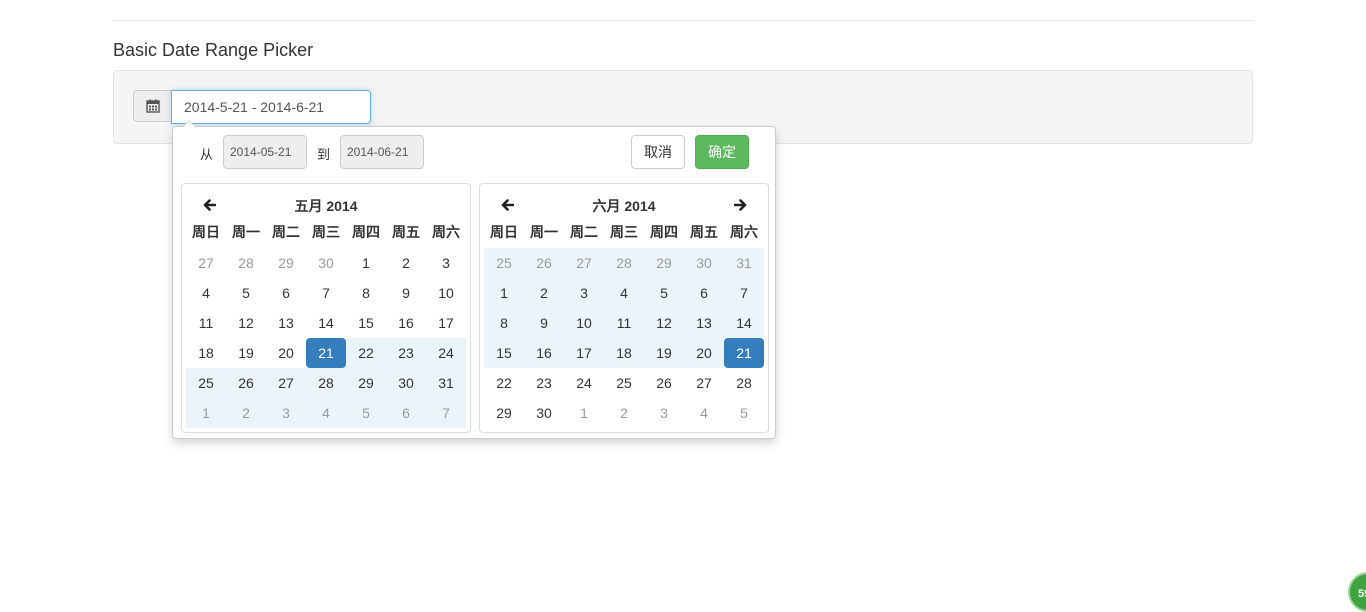 This screenshot has width=1366, height=612. What do you see at coordinates (271, 107) in the screenshot?
I see `date-range-input` at bounding box center [271, 107].